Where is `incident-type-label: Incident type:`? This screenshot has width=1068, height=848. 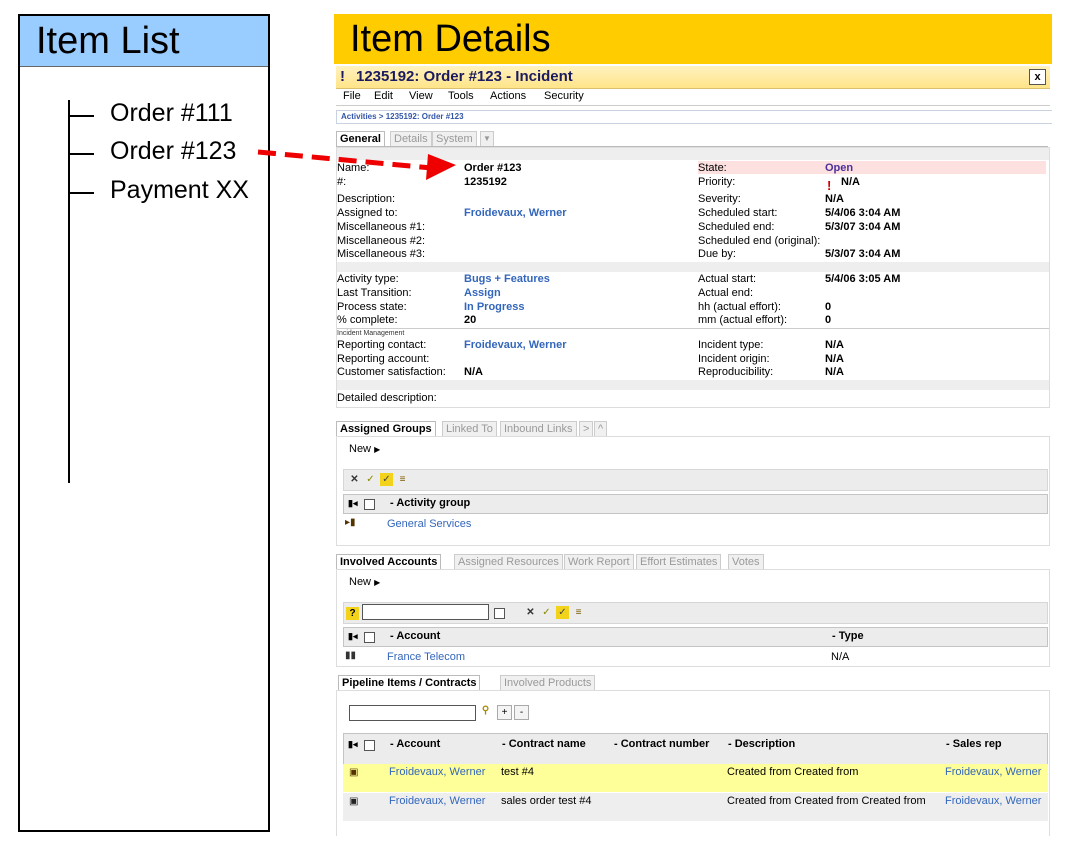 incident-type-label: Incident type: is located at coordinates (731, 345).